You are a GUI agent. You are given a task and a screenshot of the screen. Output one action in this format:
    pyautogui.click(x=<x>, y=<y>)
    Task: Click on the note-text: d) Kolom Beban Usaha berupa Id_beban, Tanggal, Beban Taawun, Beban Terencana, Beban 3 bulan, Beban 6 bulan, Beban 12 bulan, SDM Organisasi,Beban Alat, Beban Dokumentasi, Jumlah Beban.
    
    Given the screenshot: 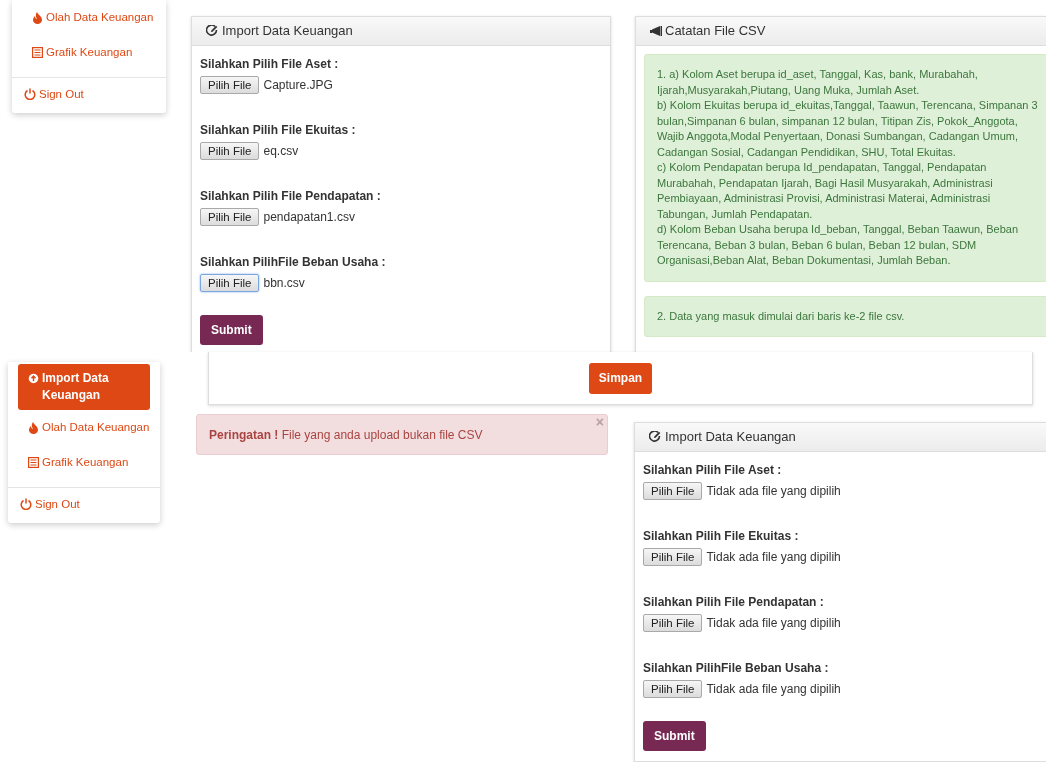 What is the action you would take?
    pyautogui.click(x=838, y=245)
    